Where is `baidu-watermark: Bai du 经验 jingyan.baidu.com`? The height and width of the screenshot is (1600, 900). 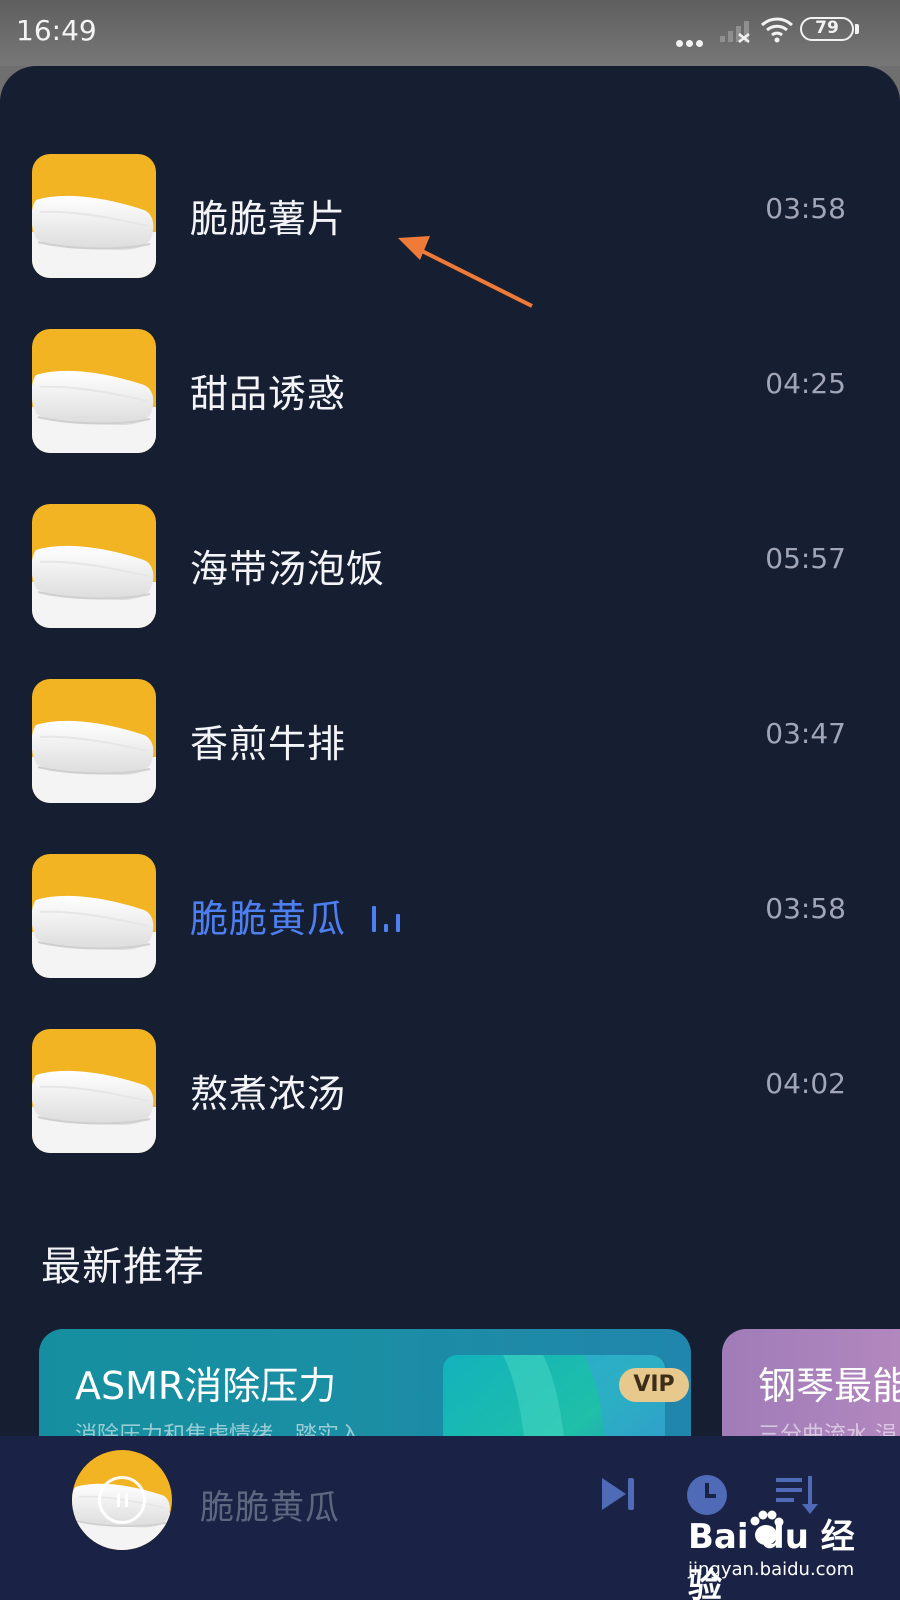 baidu-watermark: Bai du 经验 jingyan.baidu.com is located at coordinates (773, 1554).